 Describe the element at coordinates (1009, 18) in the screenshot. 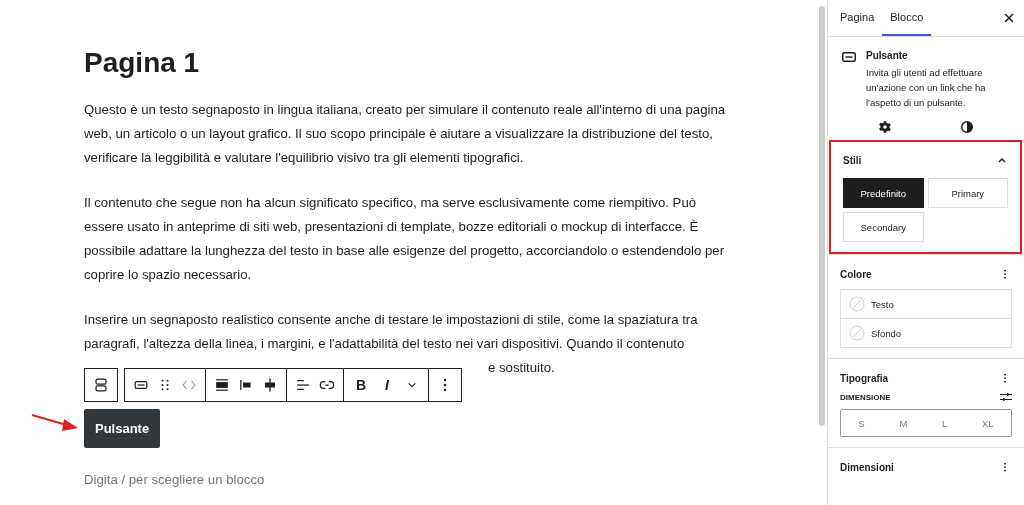

I see `close-icon` at that location.